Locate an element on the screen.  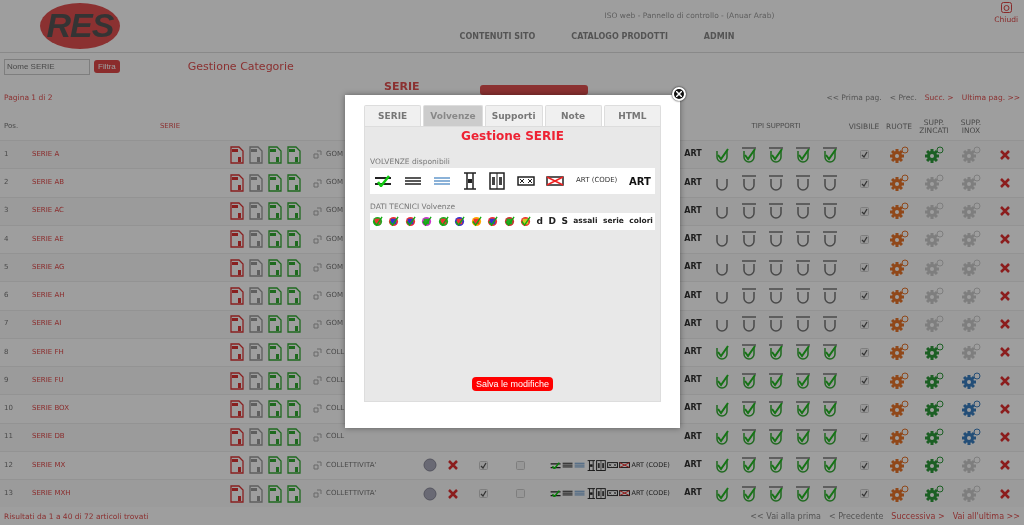
pager-link: Successiva > is located at coordinates (918, 516).